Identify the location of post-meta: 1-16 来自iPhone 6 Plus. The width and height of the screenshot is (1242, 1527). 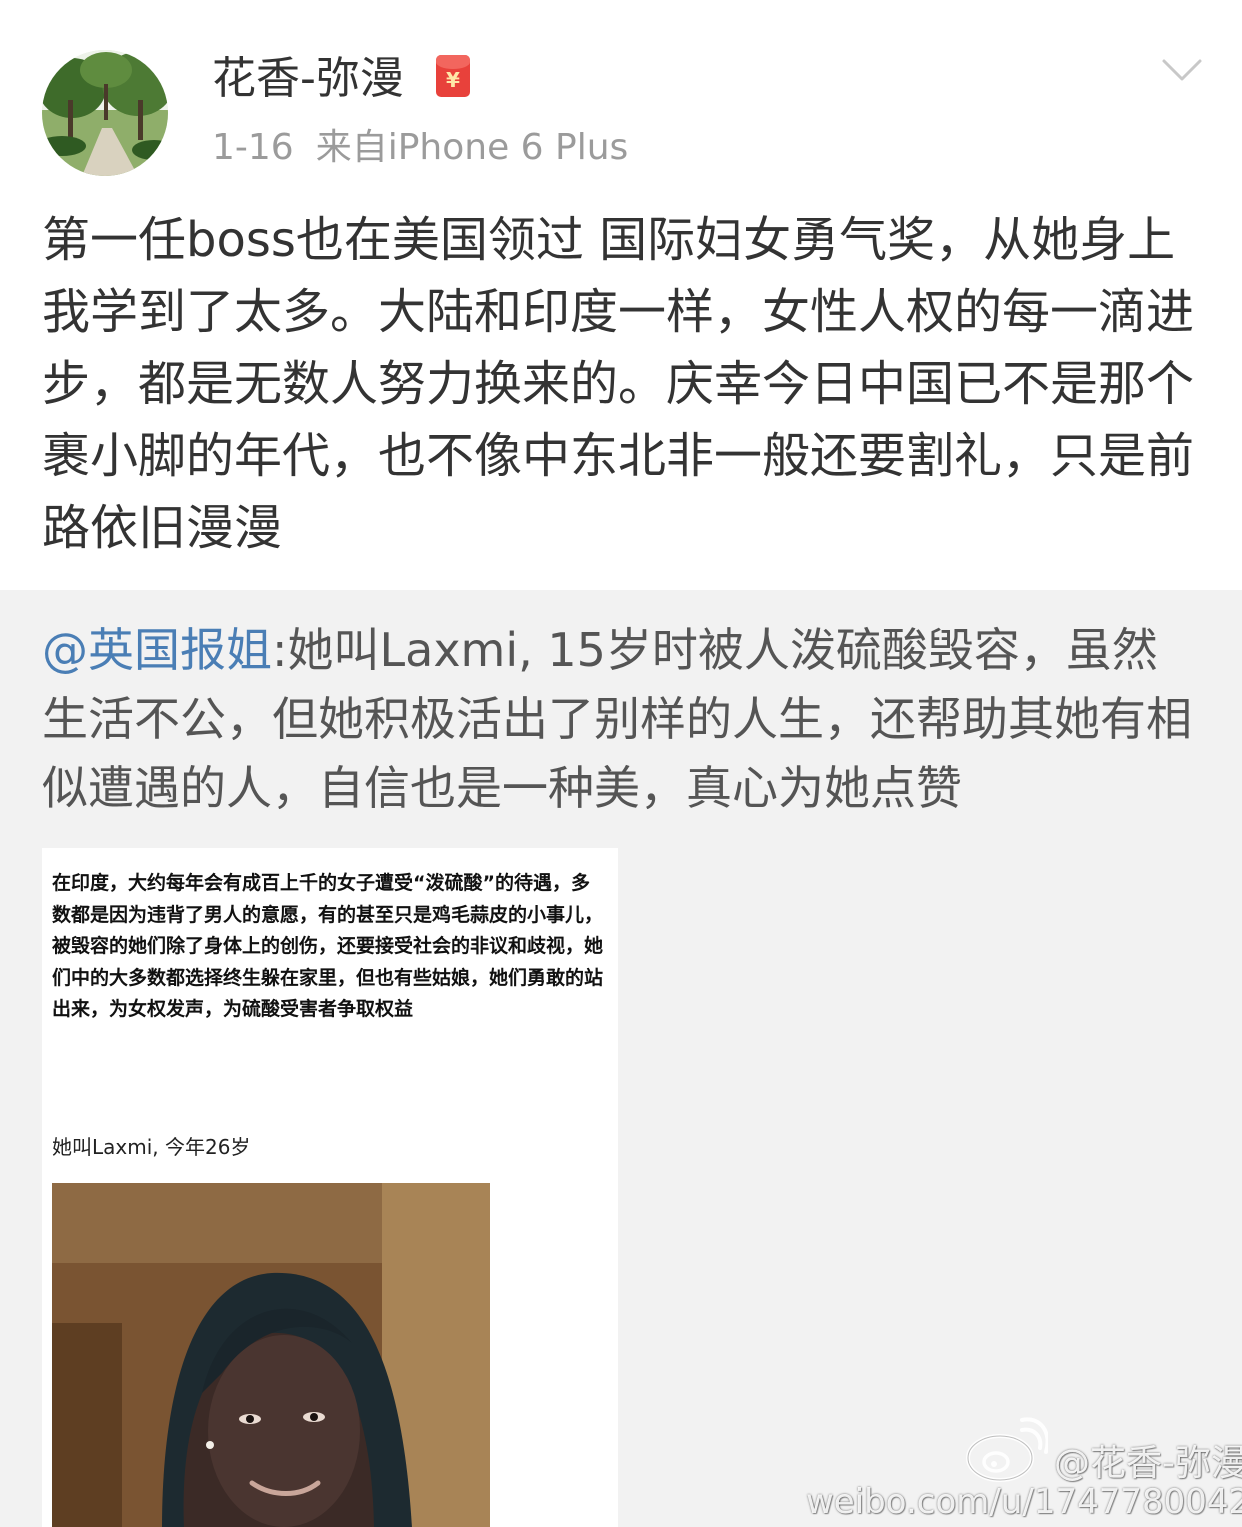
(420, 148).